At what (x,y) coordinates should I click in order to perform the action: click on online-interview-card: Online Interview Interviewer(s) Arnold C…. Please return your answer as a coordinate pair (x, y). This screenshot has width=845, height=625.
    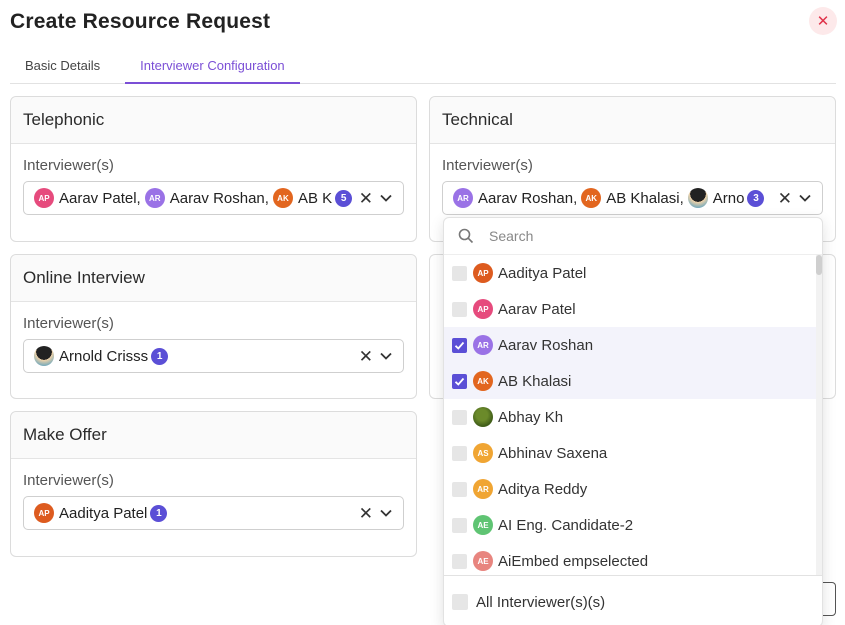
    Looking at the image, I should click on (213, 326).